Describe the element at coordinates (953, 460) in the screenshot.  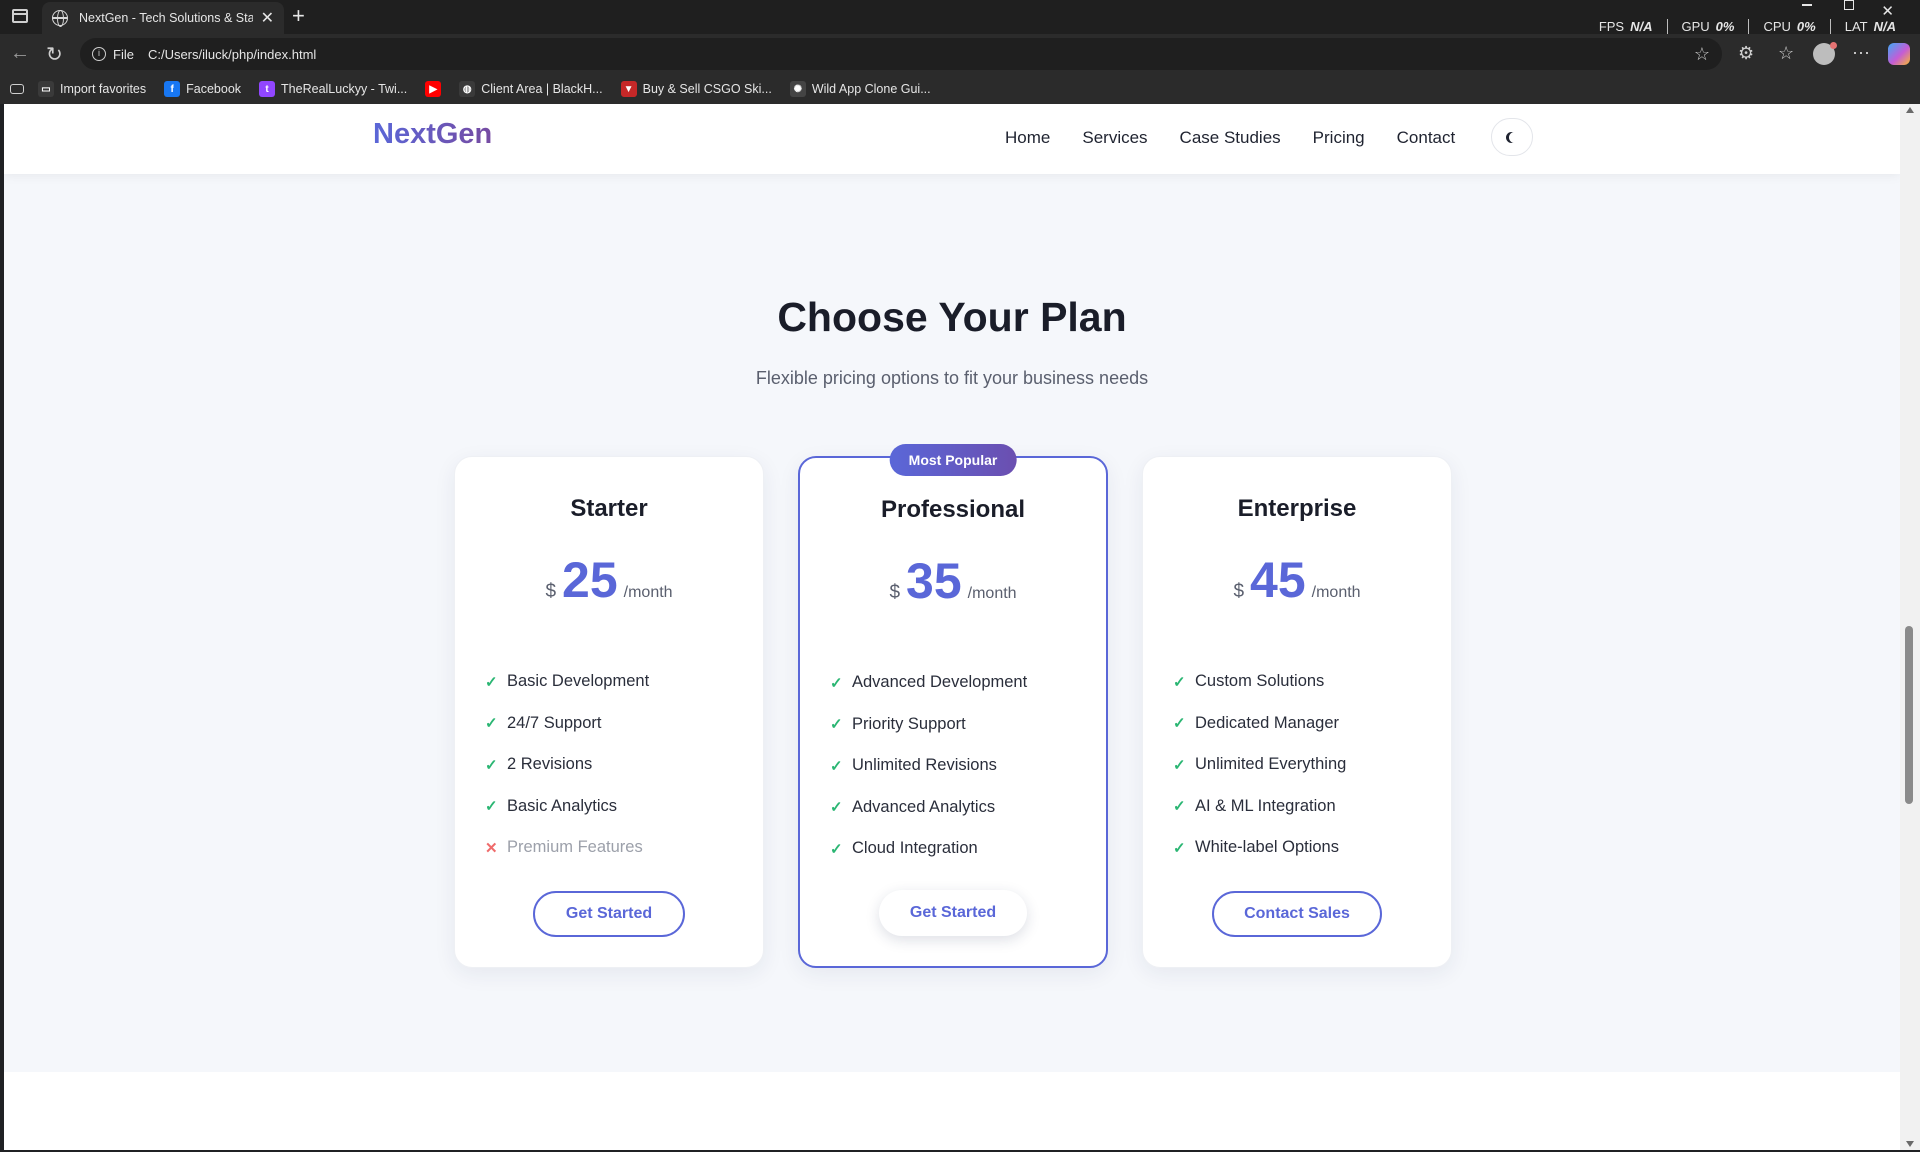
I see `most-popular-badge: Most Popular` at that location.